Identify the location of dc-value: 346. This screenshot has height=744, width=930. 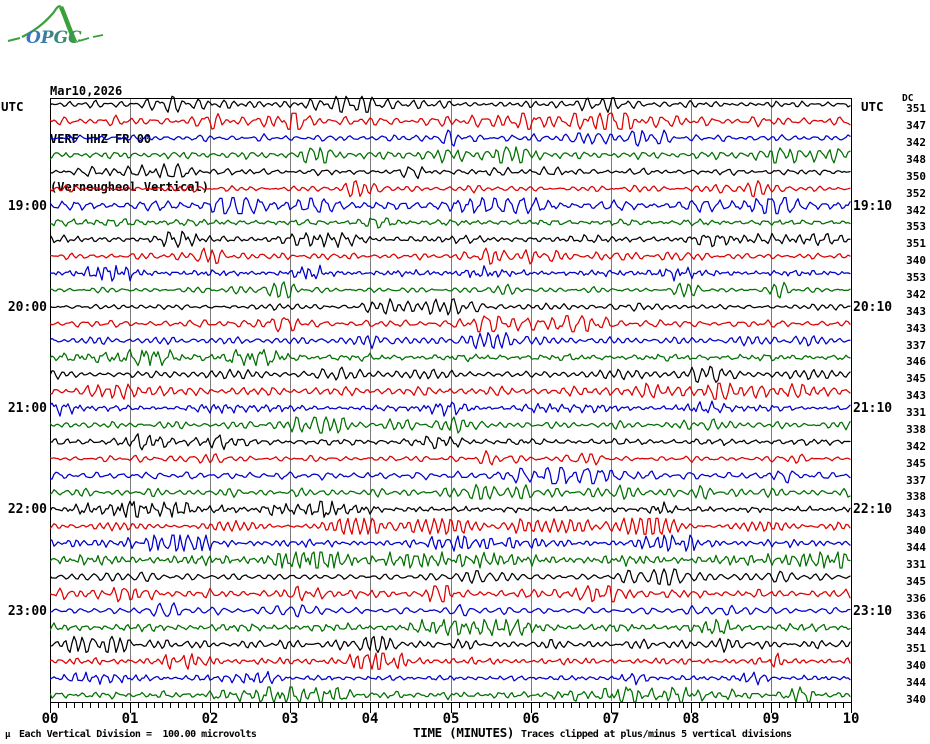
(916, 361).